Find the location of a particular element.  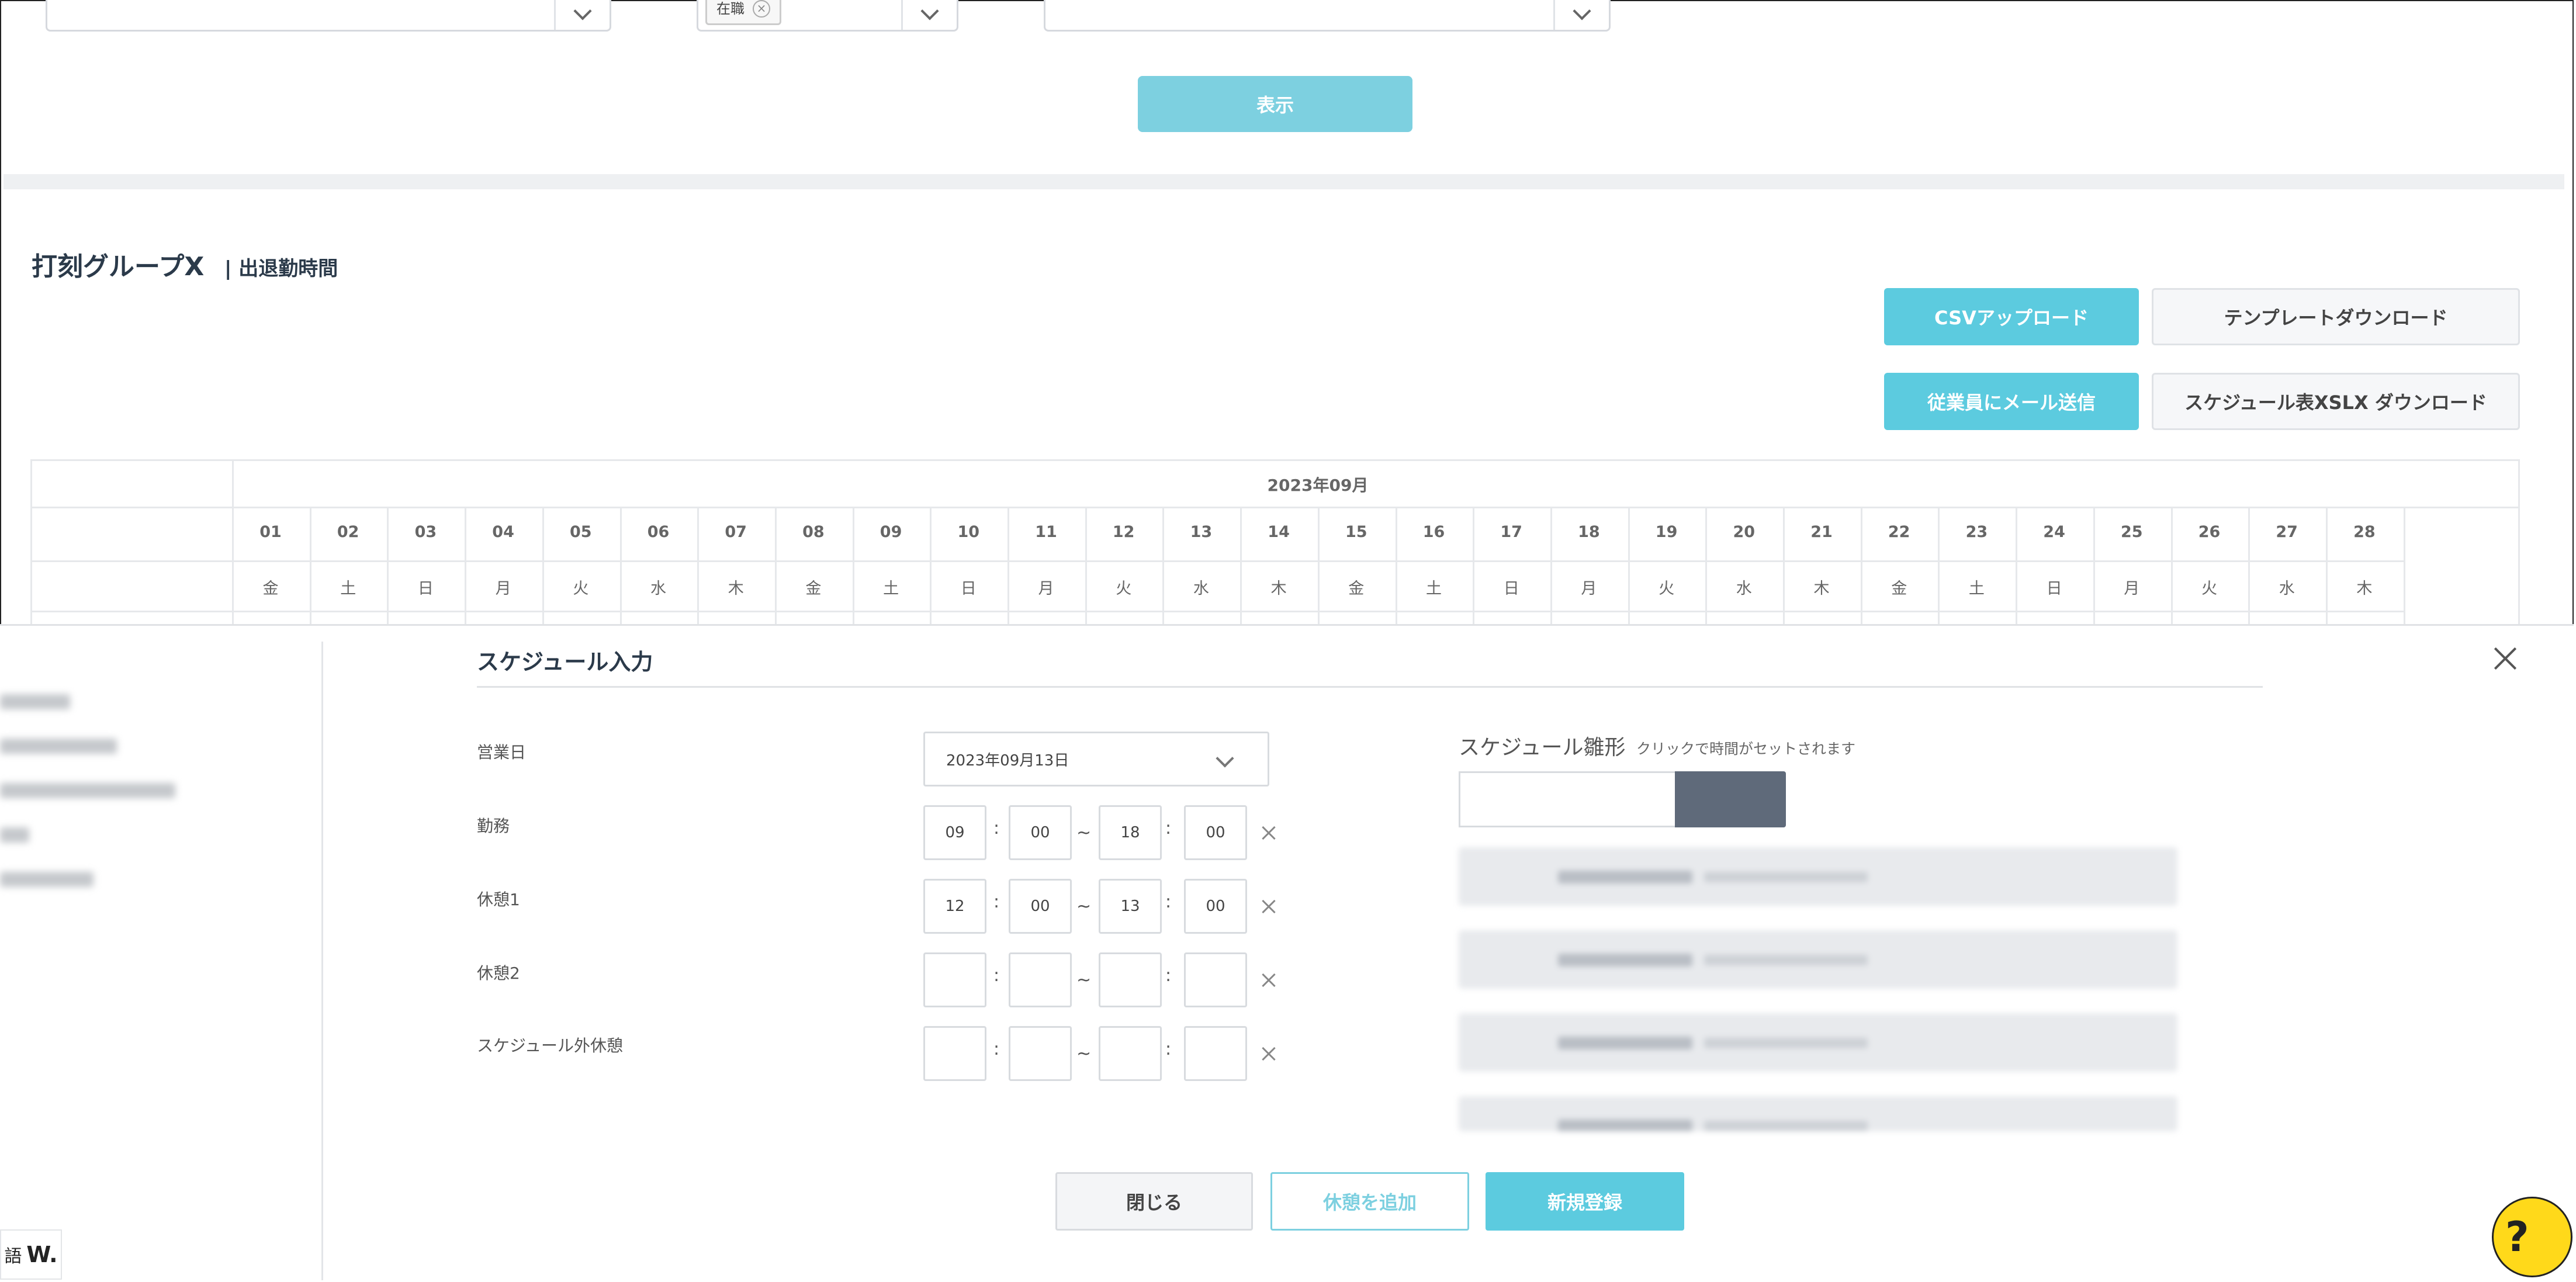

calendar-day-number: 27 is located at coordinates (2287, 532).